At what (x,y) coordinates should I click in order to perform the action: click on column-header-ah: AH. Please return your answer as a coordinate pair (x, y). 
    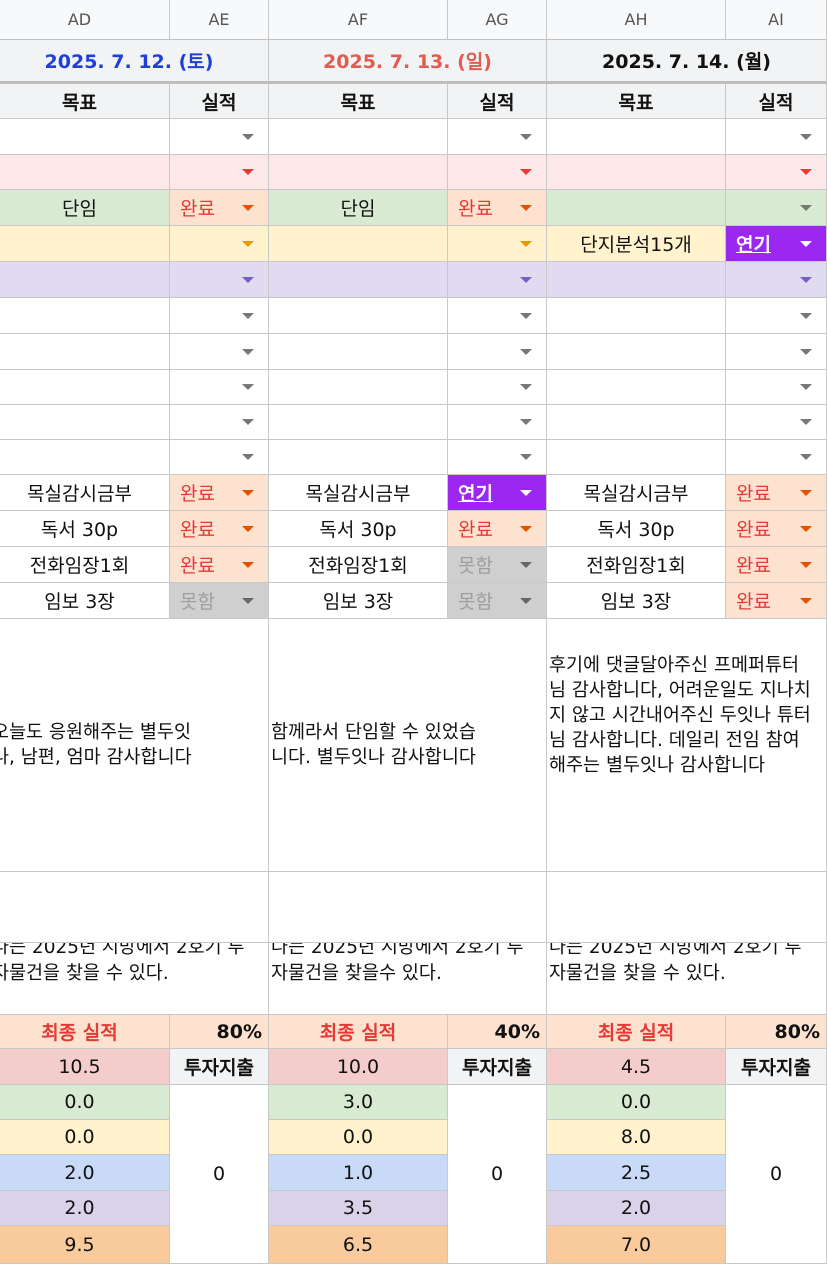
    Looking at the image, I should click on (636, 20).